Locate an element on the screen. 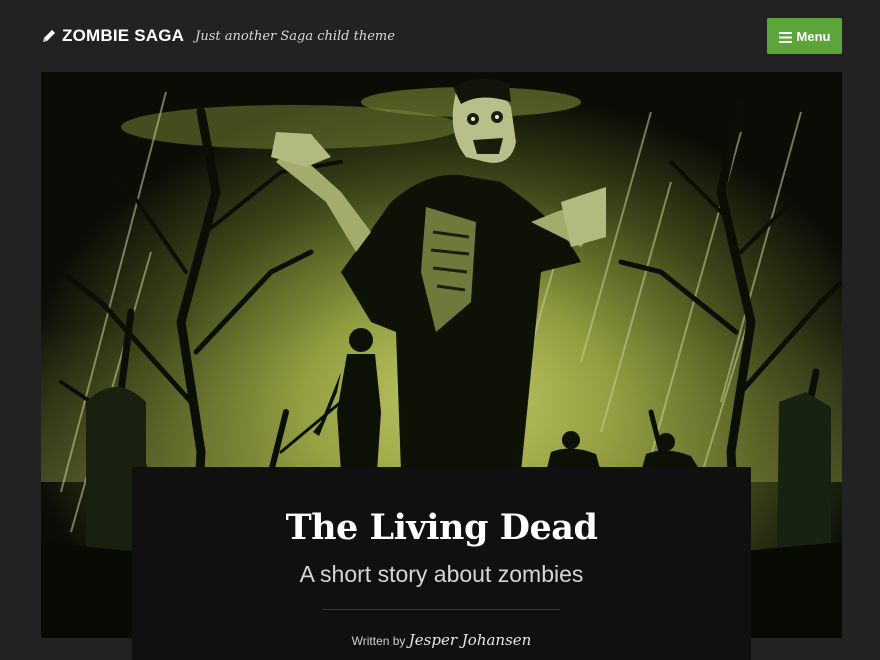 Image resolution: width=880 pixels, height=660 pixels. byline: Written by Jesper Johansen is located at coordinates (441, 640).